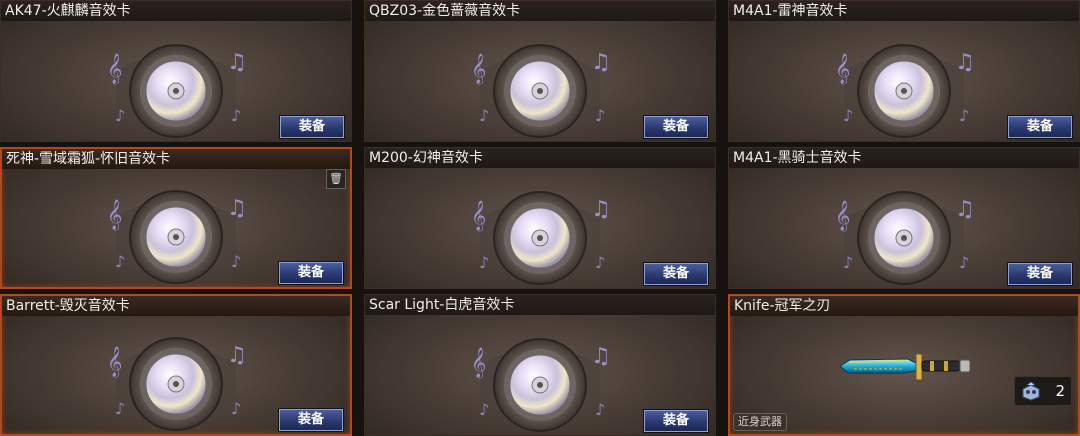 The image size is (1080, 436). I want to click on item-card-scar-light: Scar Light-白虎音效卡 装备, so click(540, 365).